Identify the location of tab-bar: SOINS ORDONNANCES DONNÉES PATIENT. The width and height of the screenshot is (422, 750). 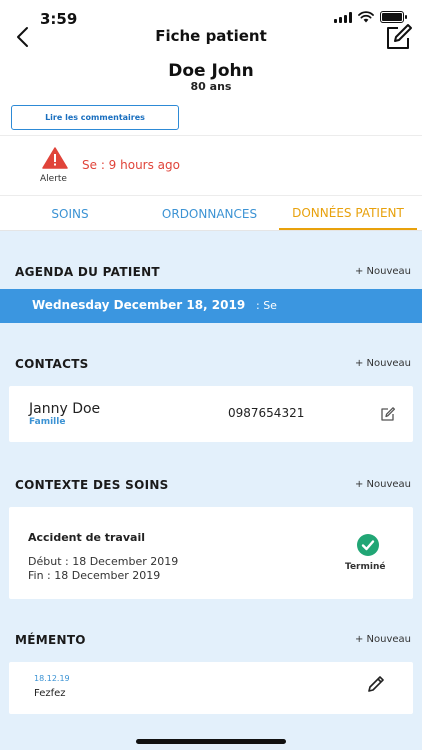
(211, 214).